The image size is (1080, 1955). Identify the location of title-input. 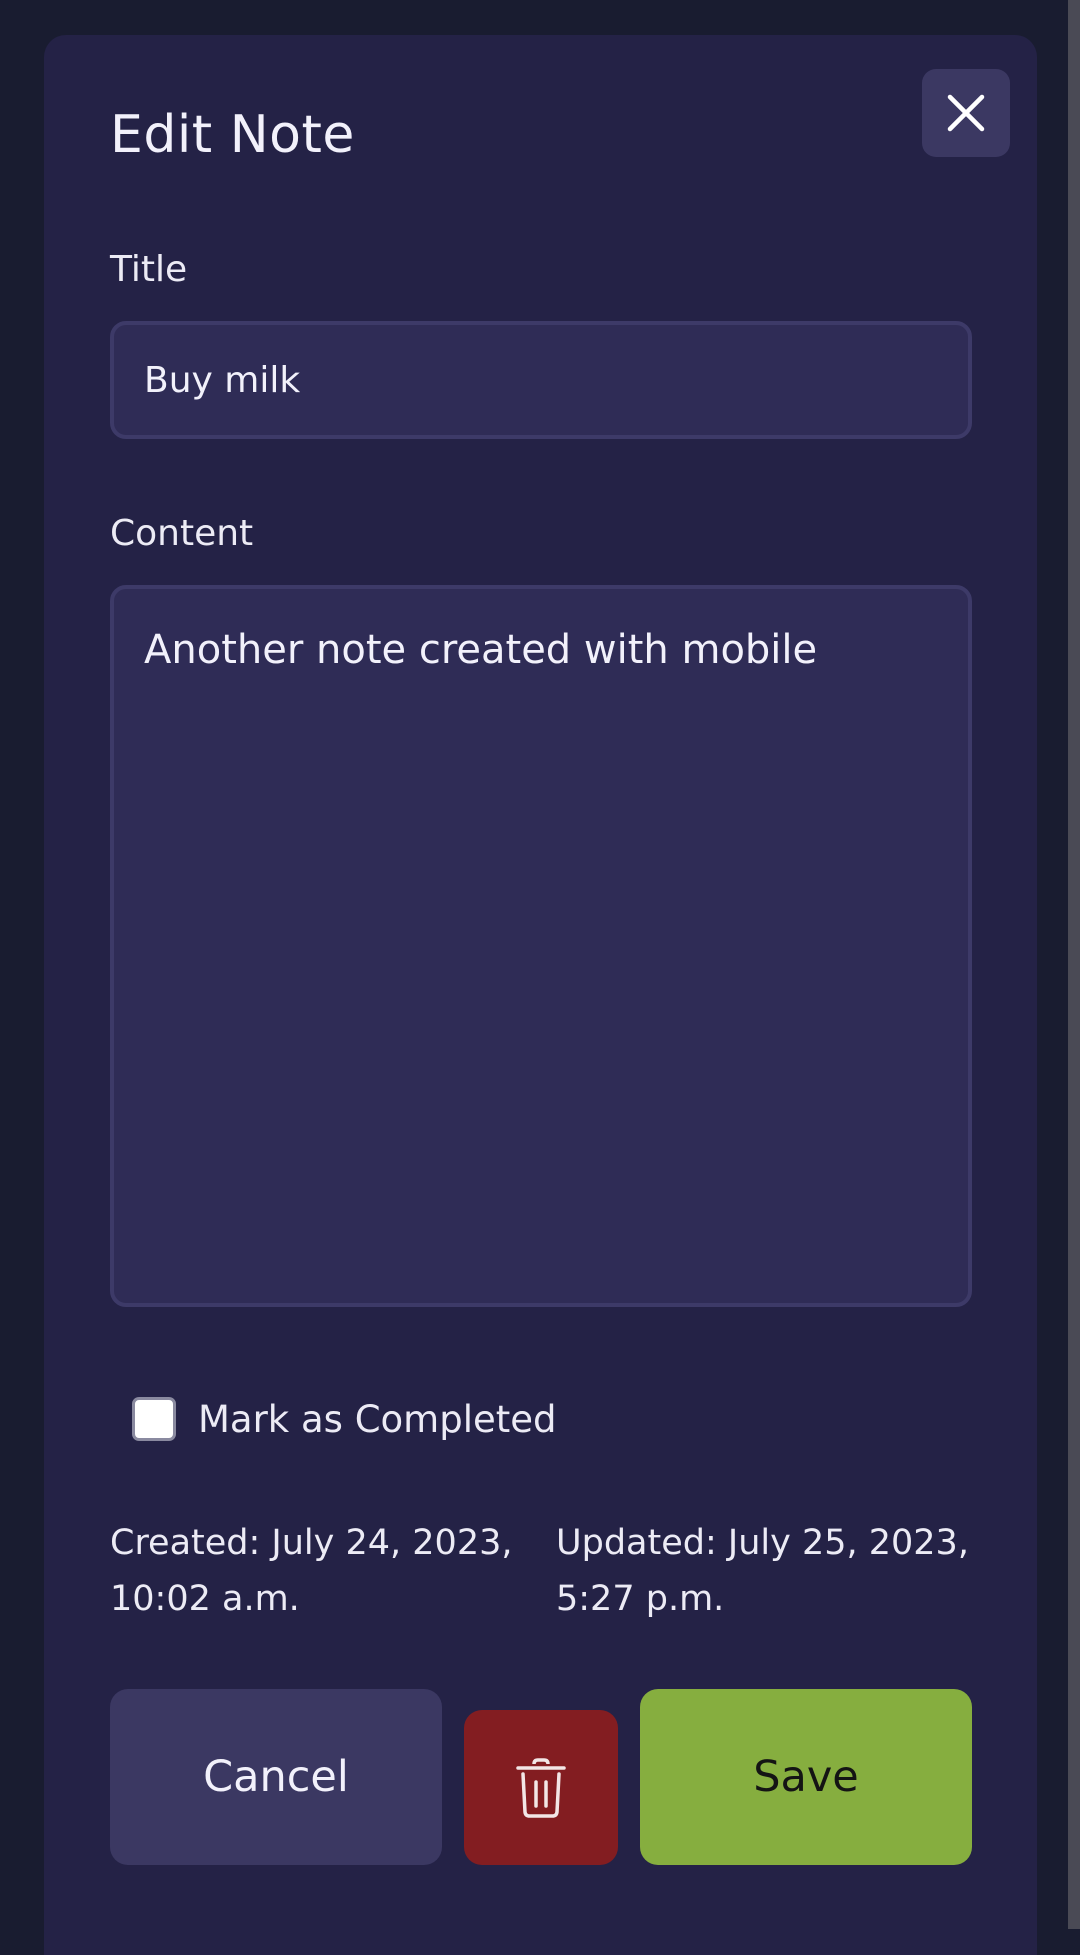
(541, 380).